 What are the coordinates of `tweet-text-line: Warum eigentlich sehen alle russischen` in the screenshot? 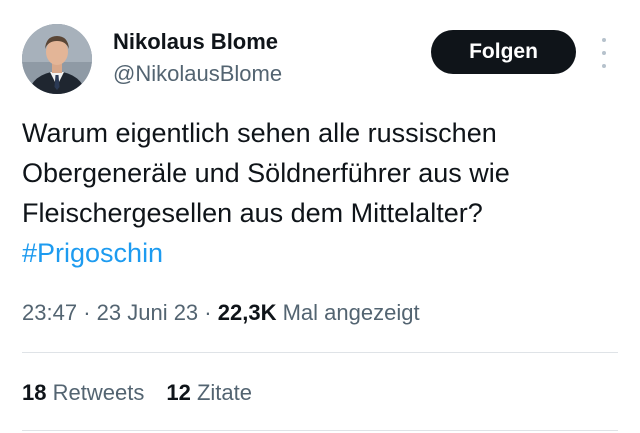 It's located at (259, 133).